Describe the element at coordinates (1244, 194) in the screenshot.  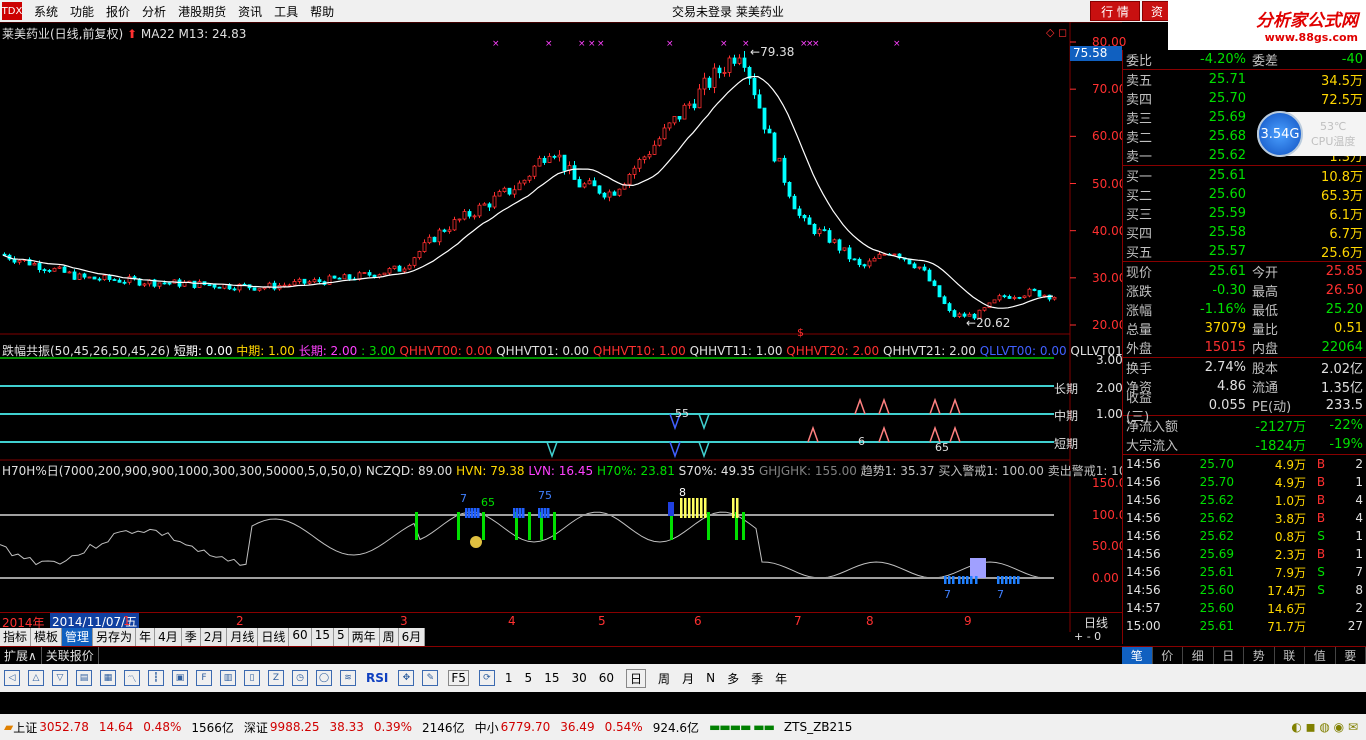
I see `buy-row: 买二 25.60 65.3万` at that location.